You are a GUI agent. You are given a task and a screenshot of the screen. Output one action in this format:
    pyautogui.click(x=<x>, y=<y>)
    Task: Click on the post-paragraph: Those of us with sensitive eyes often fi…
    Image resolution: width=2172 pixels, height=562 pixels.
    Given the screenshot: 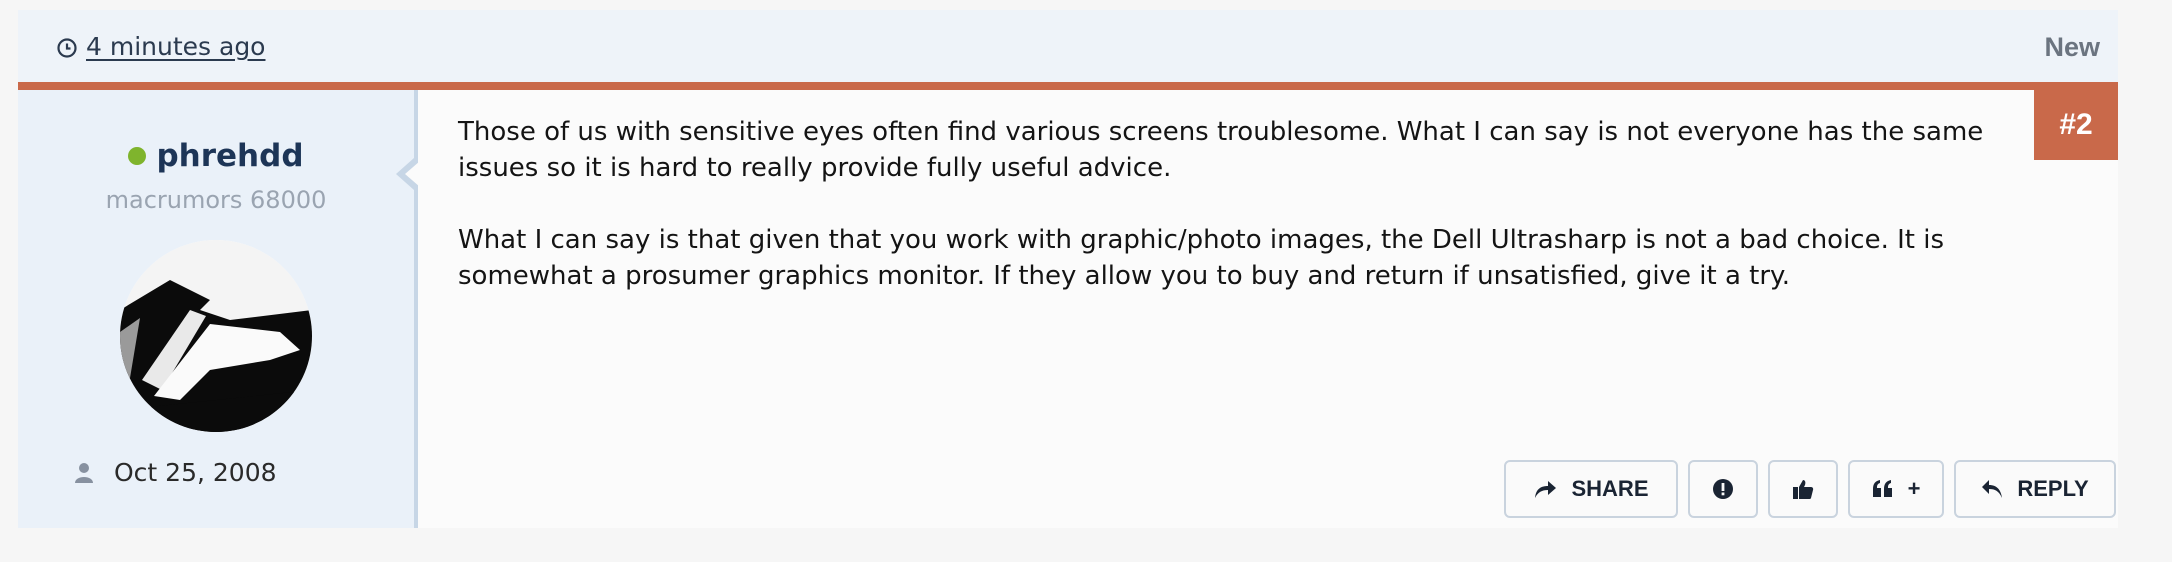 What is the action you would take?
    pyautogui.click(x=1221, y=150)
    